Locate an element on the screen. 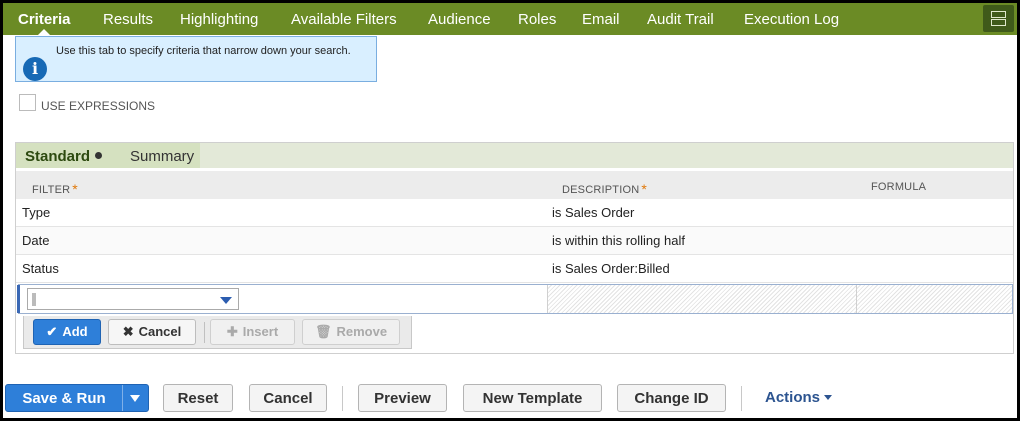 This screenshot has width=1020, height=421. insert-button: ✚ Insert is located at coordinates (252, 332).